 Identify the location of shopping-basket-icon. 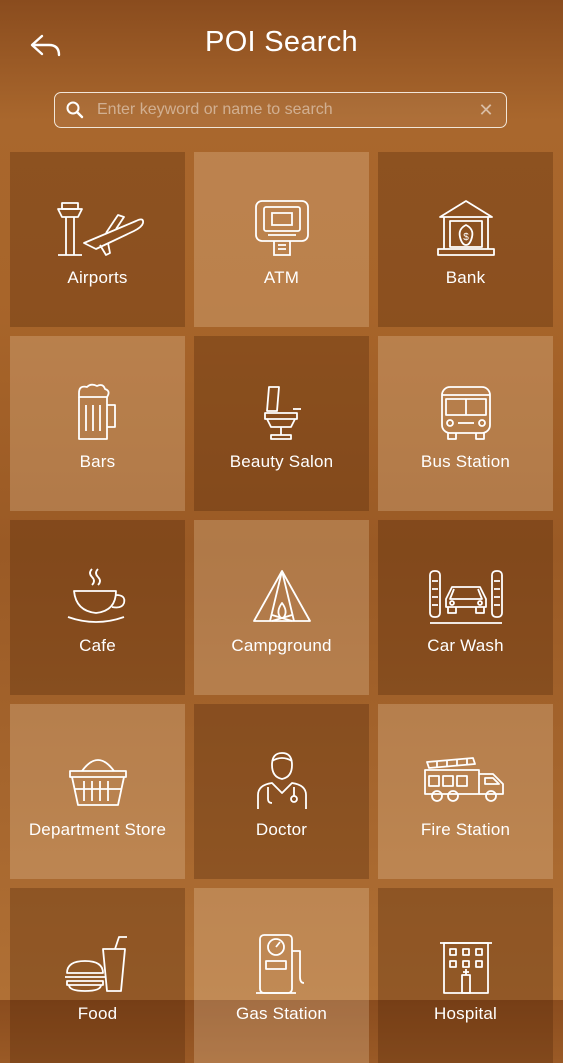
(97, 782).